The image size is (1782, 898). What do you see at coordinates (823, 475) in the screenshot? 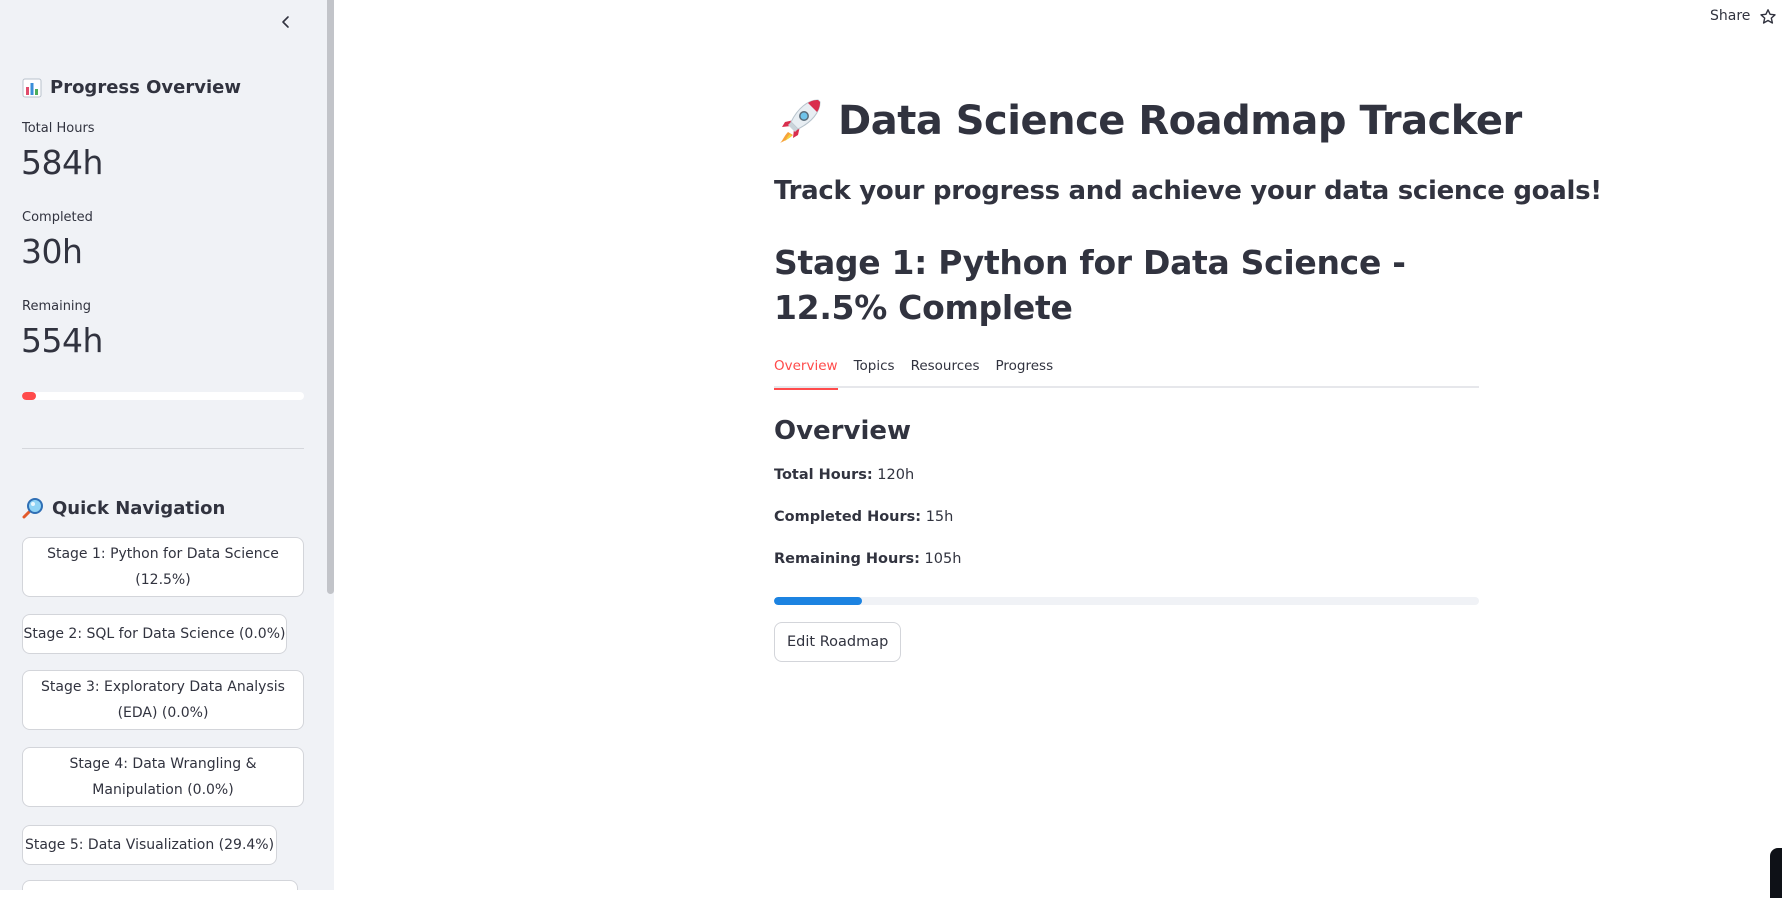
I see `total-hours-label: Total Hours:` at bounding box center [823, 475].